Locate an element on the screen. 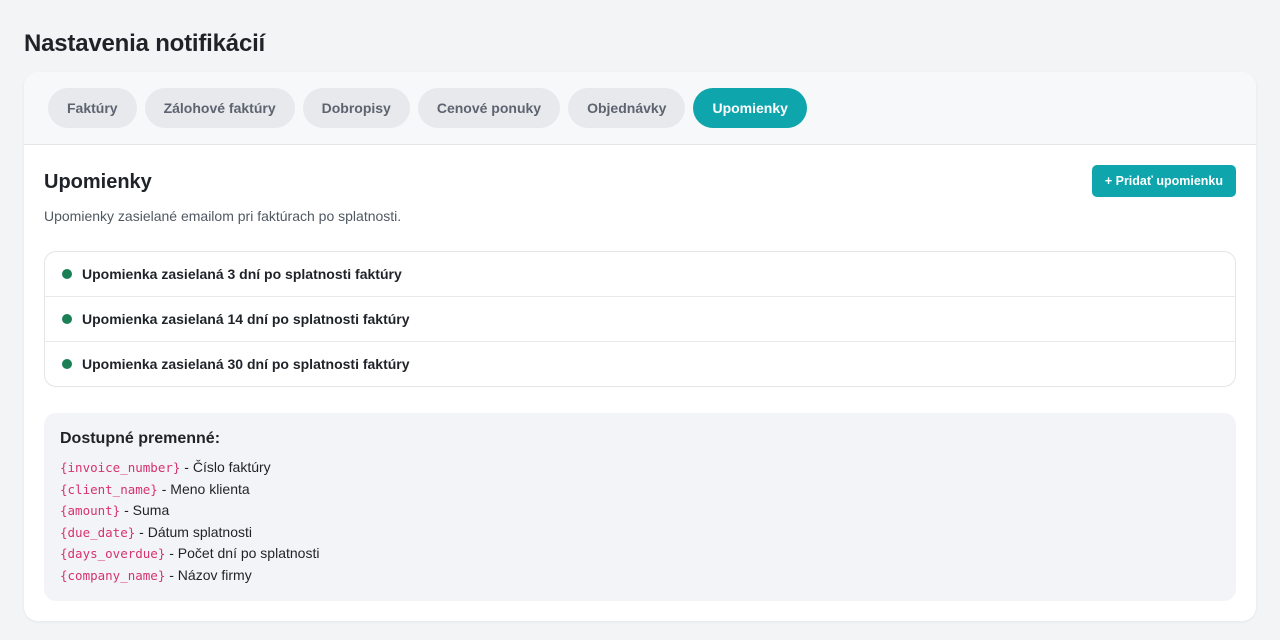  variable-code: {company_name} is located at coordinates (113, 575).